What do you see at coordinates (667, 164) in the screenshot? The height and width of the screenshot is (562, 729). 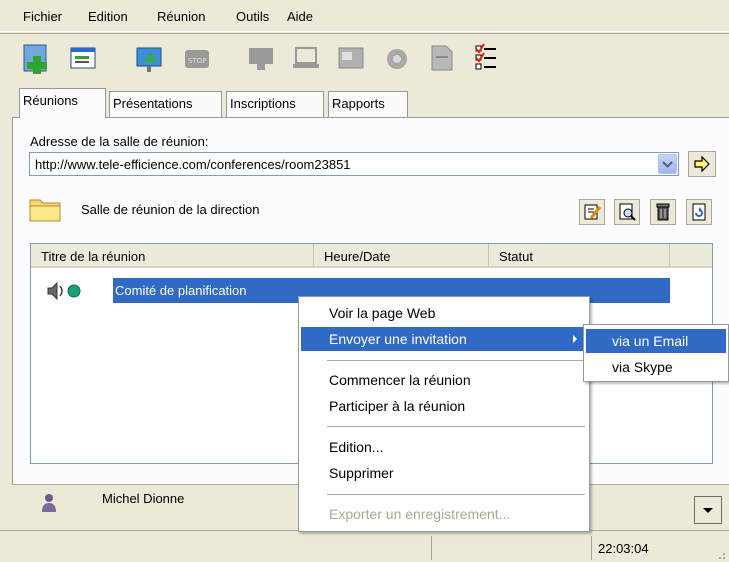 I see `dropdown-arrow-icon` at bounding box center [667, 164].